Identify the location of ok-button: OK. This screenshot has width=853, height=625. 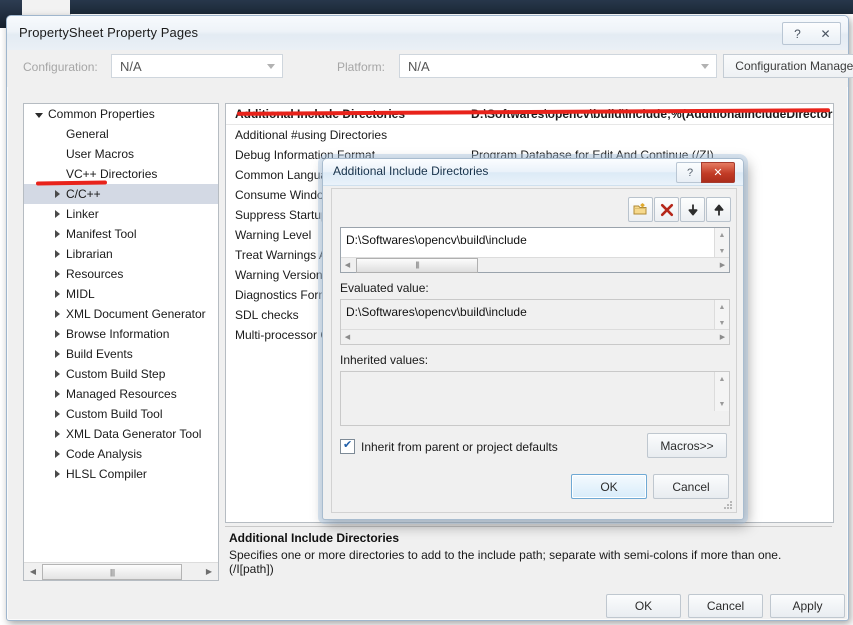
(643, 606).